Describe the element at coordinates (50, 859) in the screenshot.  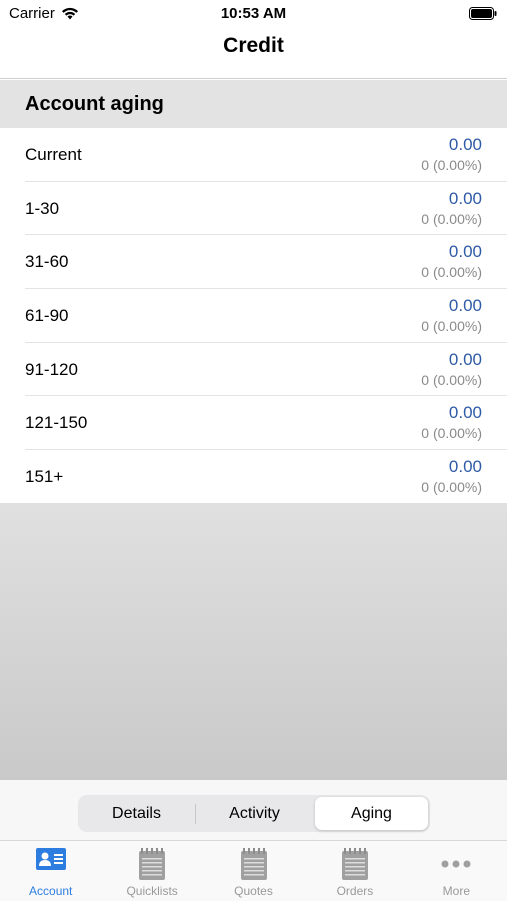
I see `account-card-icon` at that location.